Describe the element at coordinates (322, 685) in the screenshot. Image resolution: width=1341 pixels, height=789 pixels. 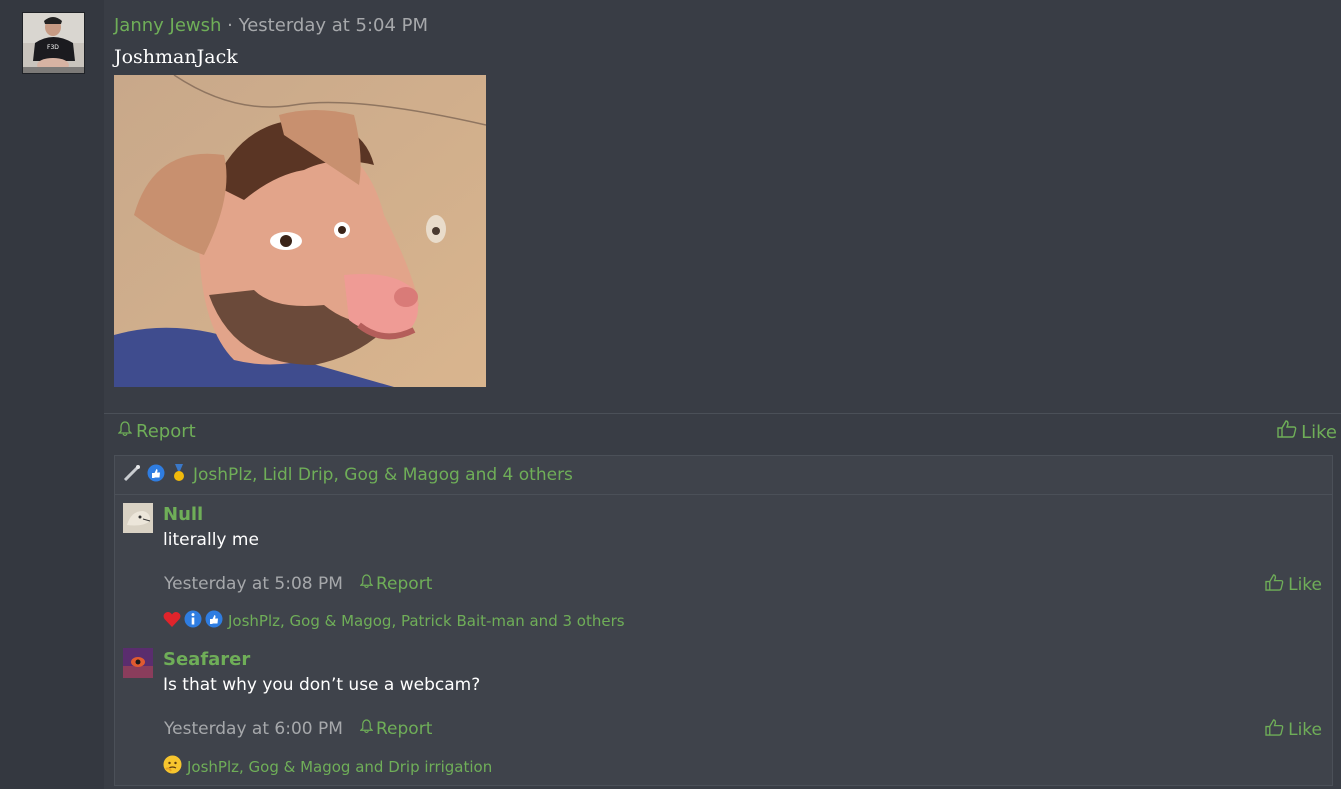
I see `reply-text: Is that why you don’t use a webcam?` at that location.